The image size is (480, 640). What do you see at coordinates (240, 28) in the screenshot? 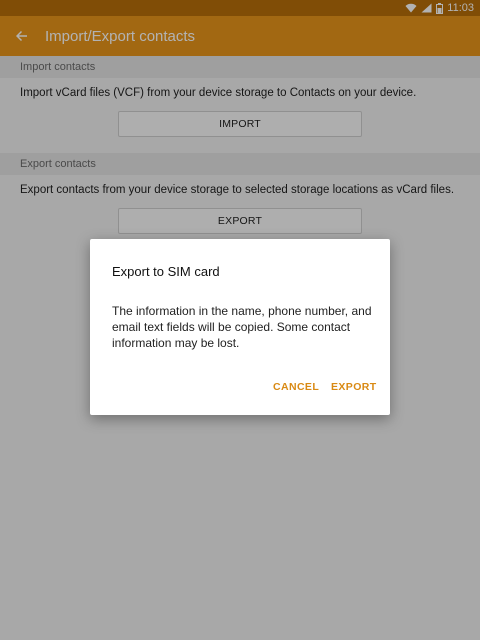
I see `status-scrim` at bounding box center [240, 28].